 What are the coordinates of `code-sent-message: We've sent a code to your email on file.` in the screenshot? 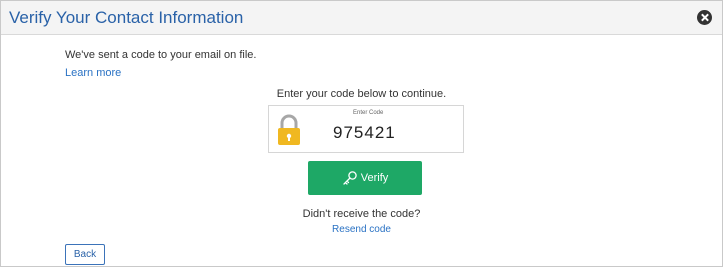 It's located at (161, 55).